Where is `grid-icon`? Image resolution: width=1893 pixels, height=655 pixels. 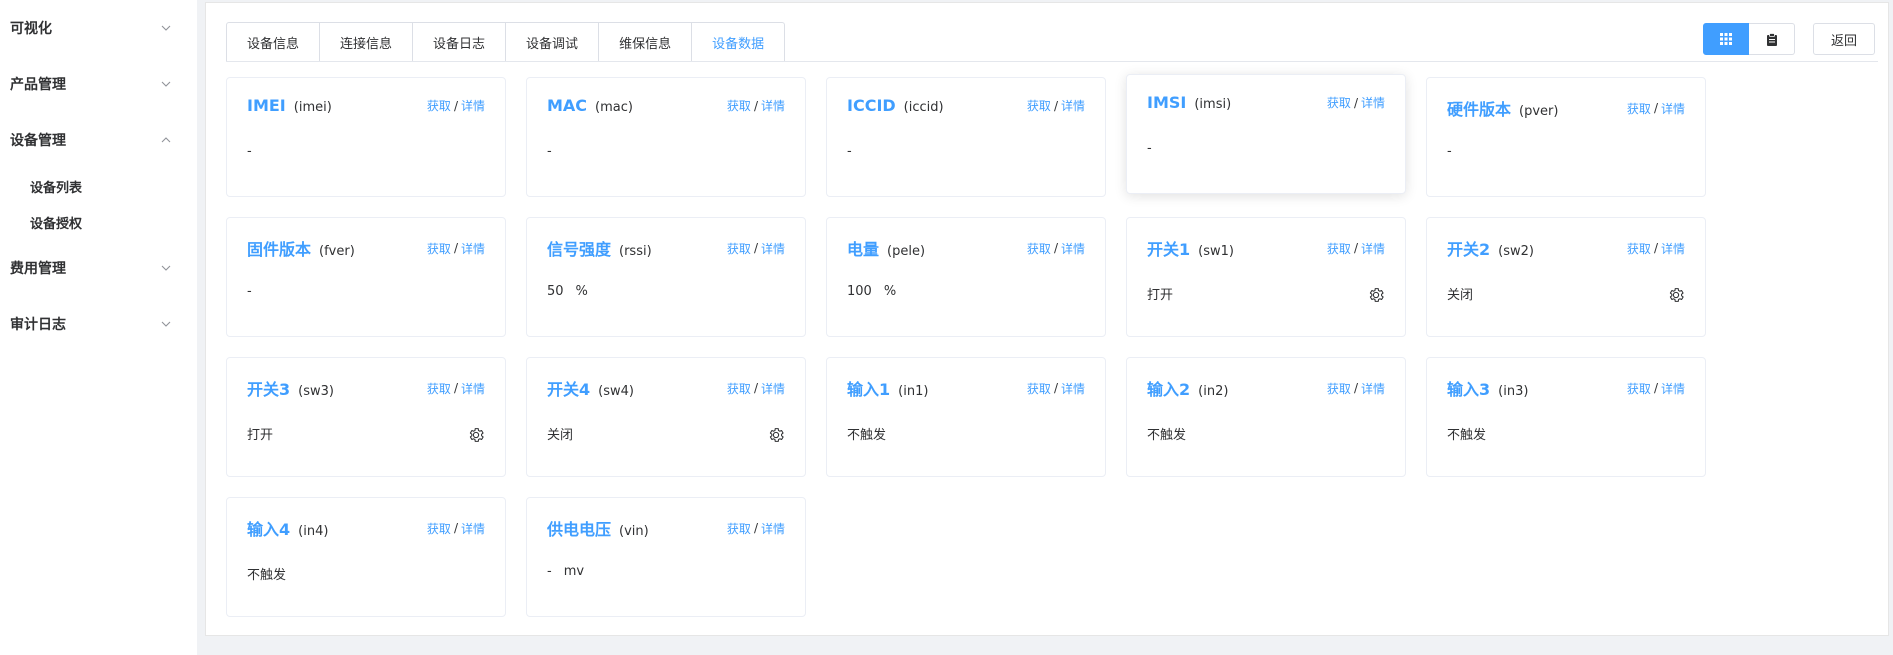
grid-icon is located at coordinates (1726, 39).